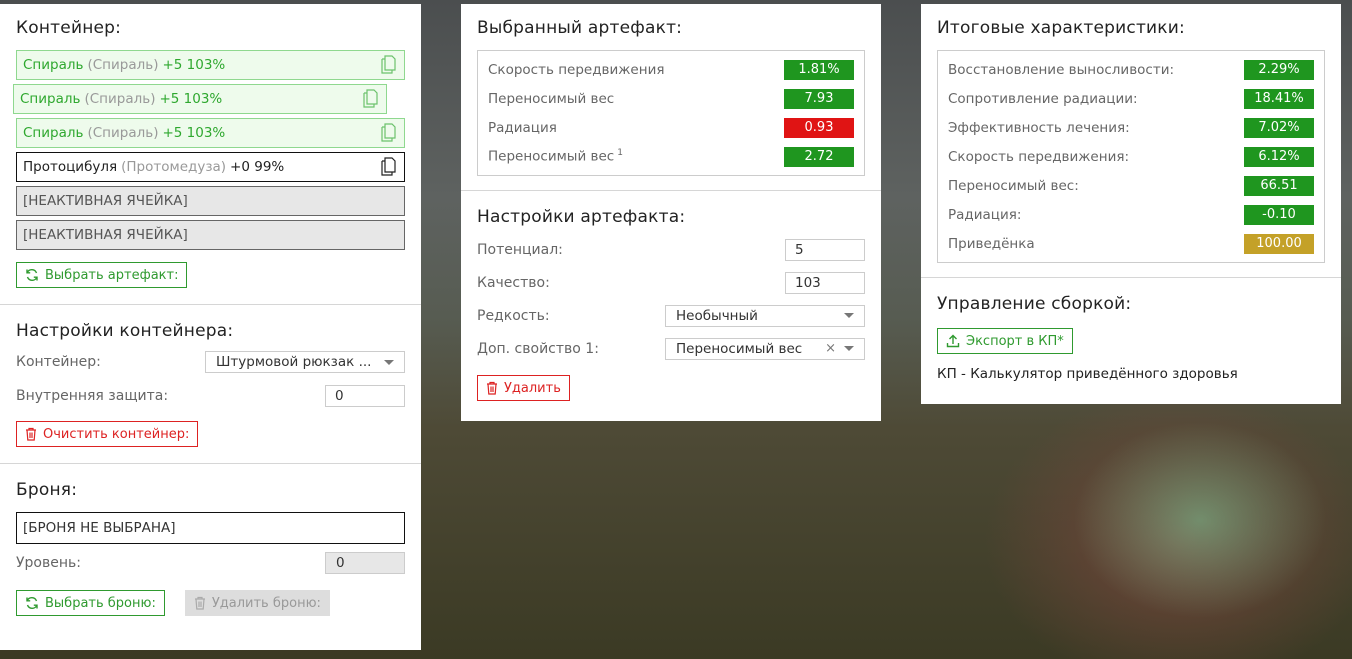 This screenshot has width=1352, height=659. Describe the element at coordinates (1131, 243) in the screenshot. I see `totals-stat-row: Приведёнка 100.00` at that location.